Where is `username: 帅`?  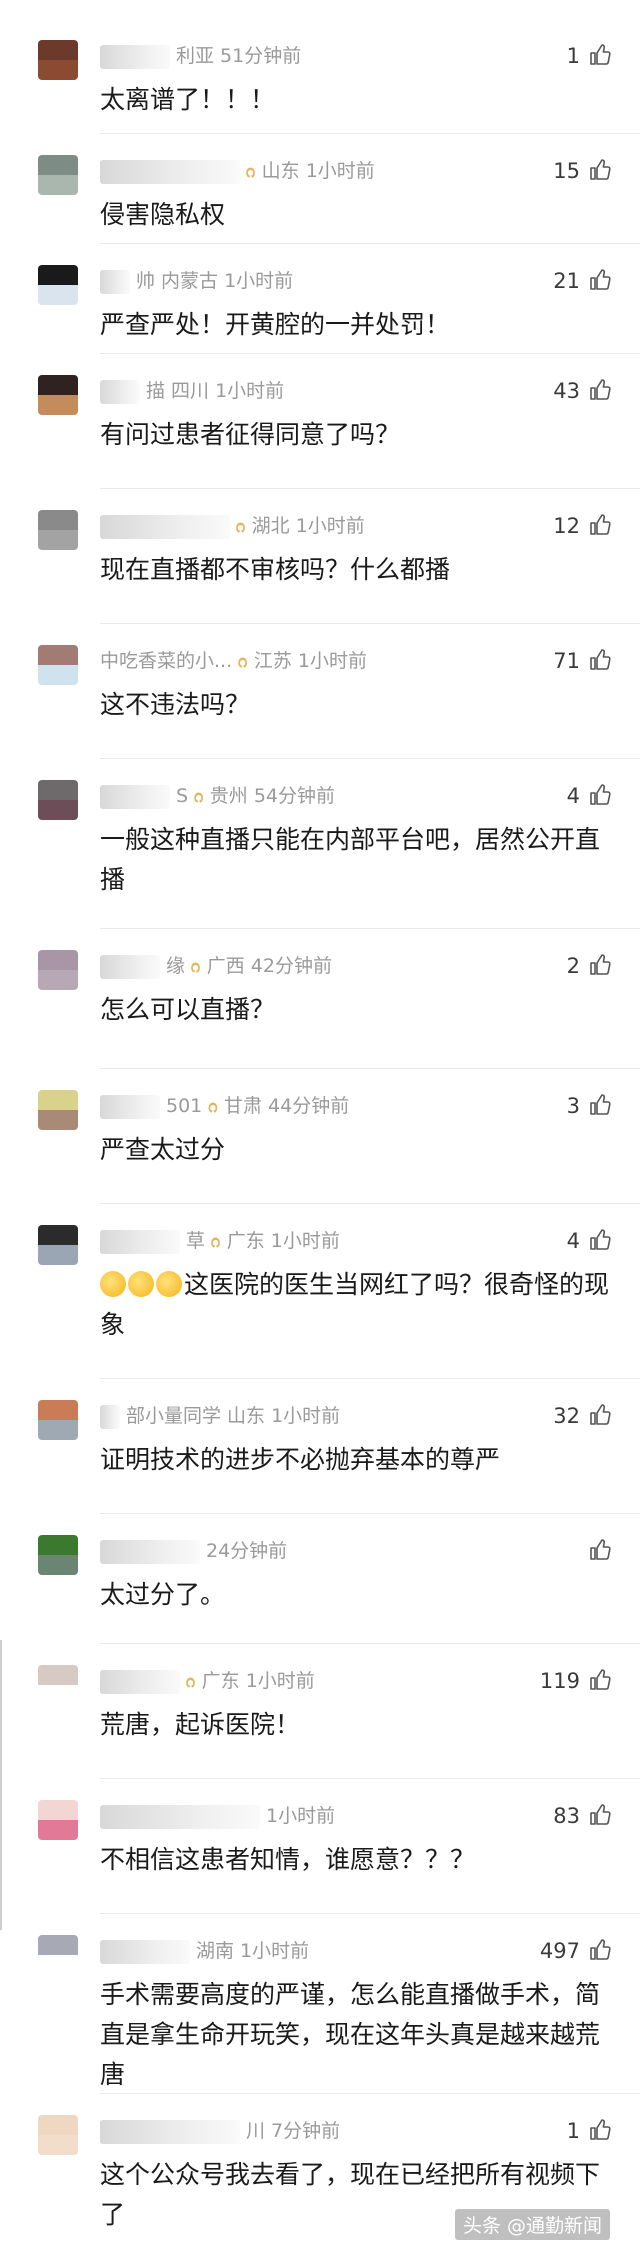
username: 帅 is located at coordinates (148, 281).